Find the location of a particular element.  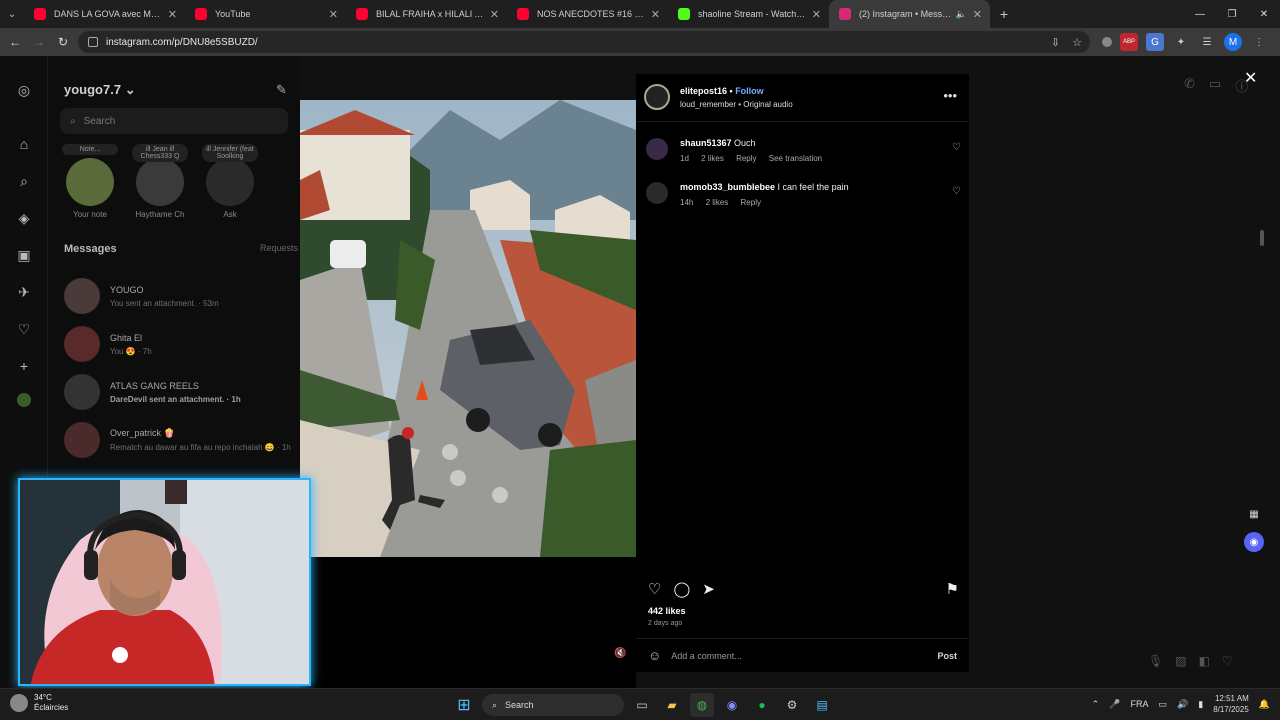

browser-tab: BILAL FRAIHA x HILALI ABDO: ✕ is located at coordinates (426, 14).